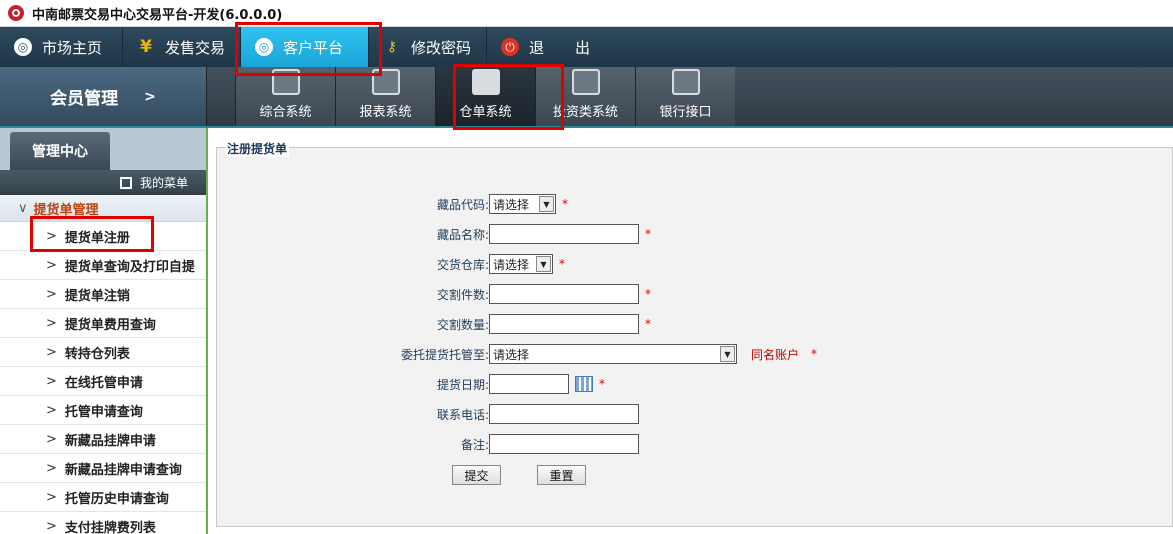 This screenshot has width=1173, height=534. I want to click on phone-row, so click(564, 414).